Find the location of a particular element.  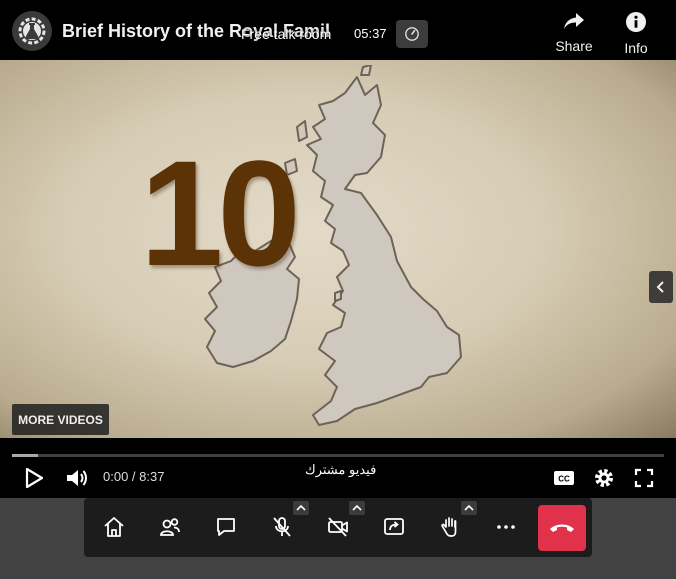

camera-off-icon is located at coordinates (338, 527).